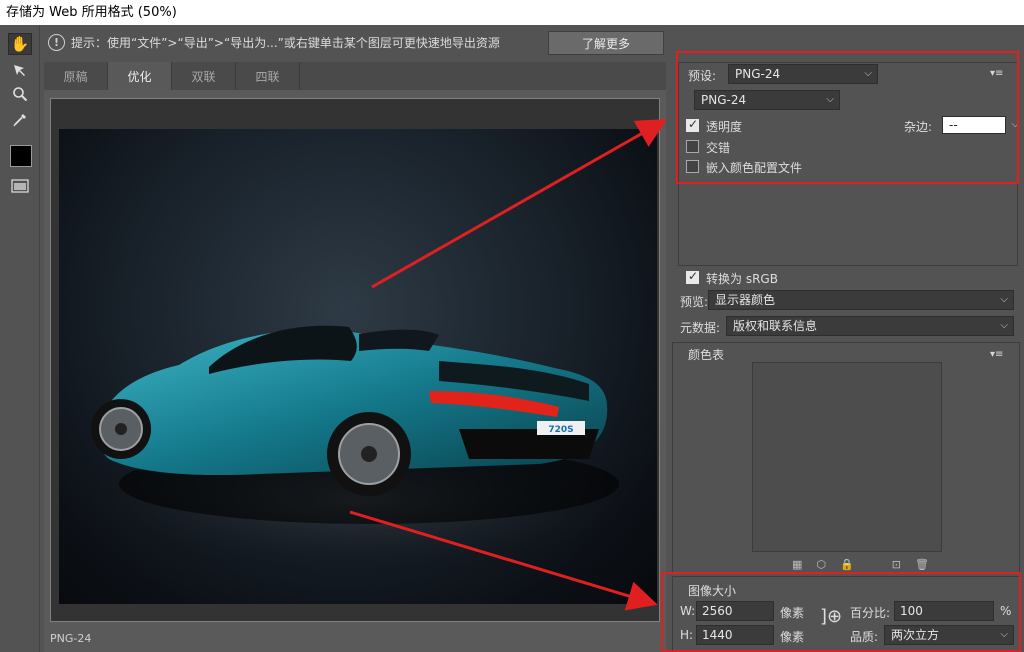 The width and height of the screenshot is (1024, 652). What do you see at coordinates (754, 168) in the screenshot?
I see `embed-profile-label: 嵌入颜色配置文件` at bounding box center [754, 168].